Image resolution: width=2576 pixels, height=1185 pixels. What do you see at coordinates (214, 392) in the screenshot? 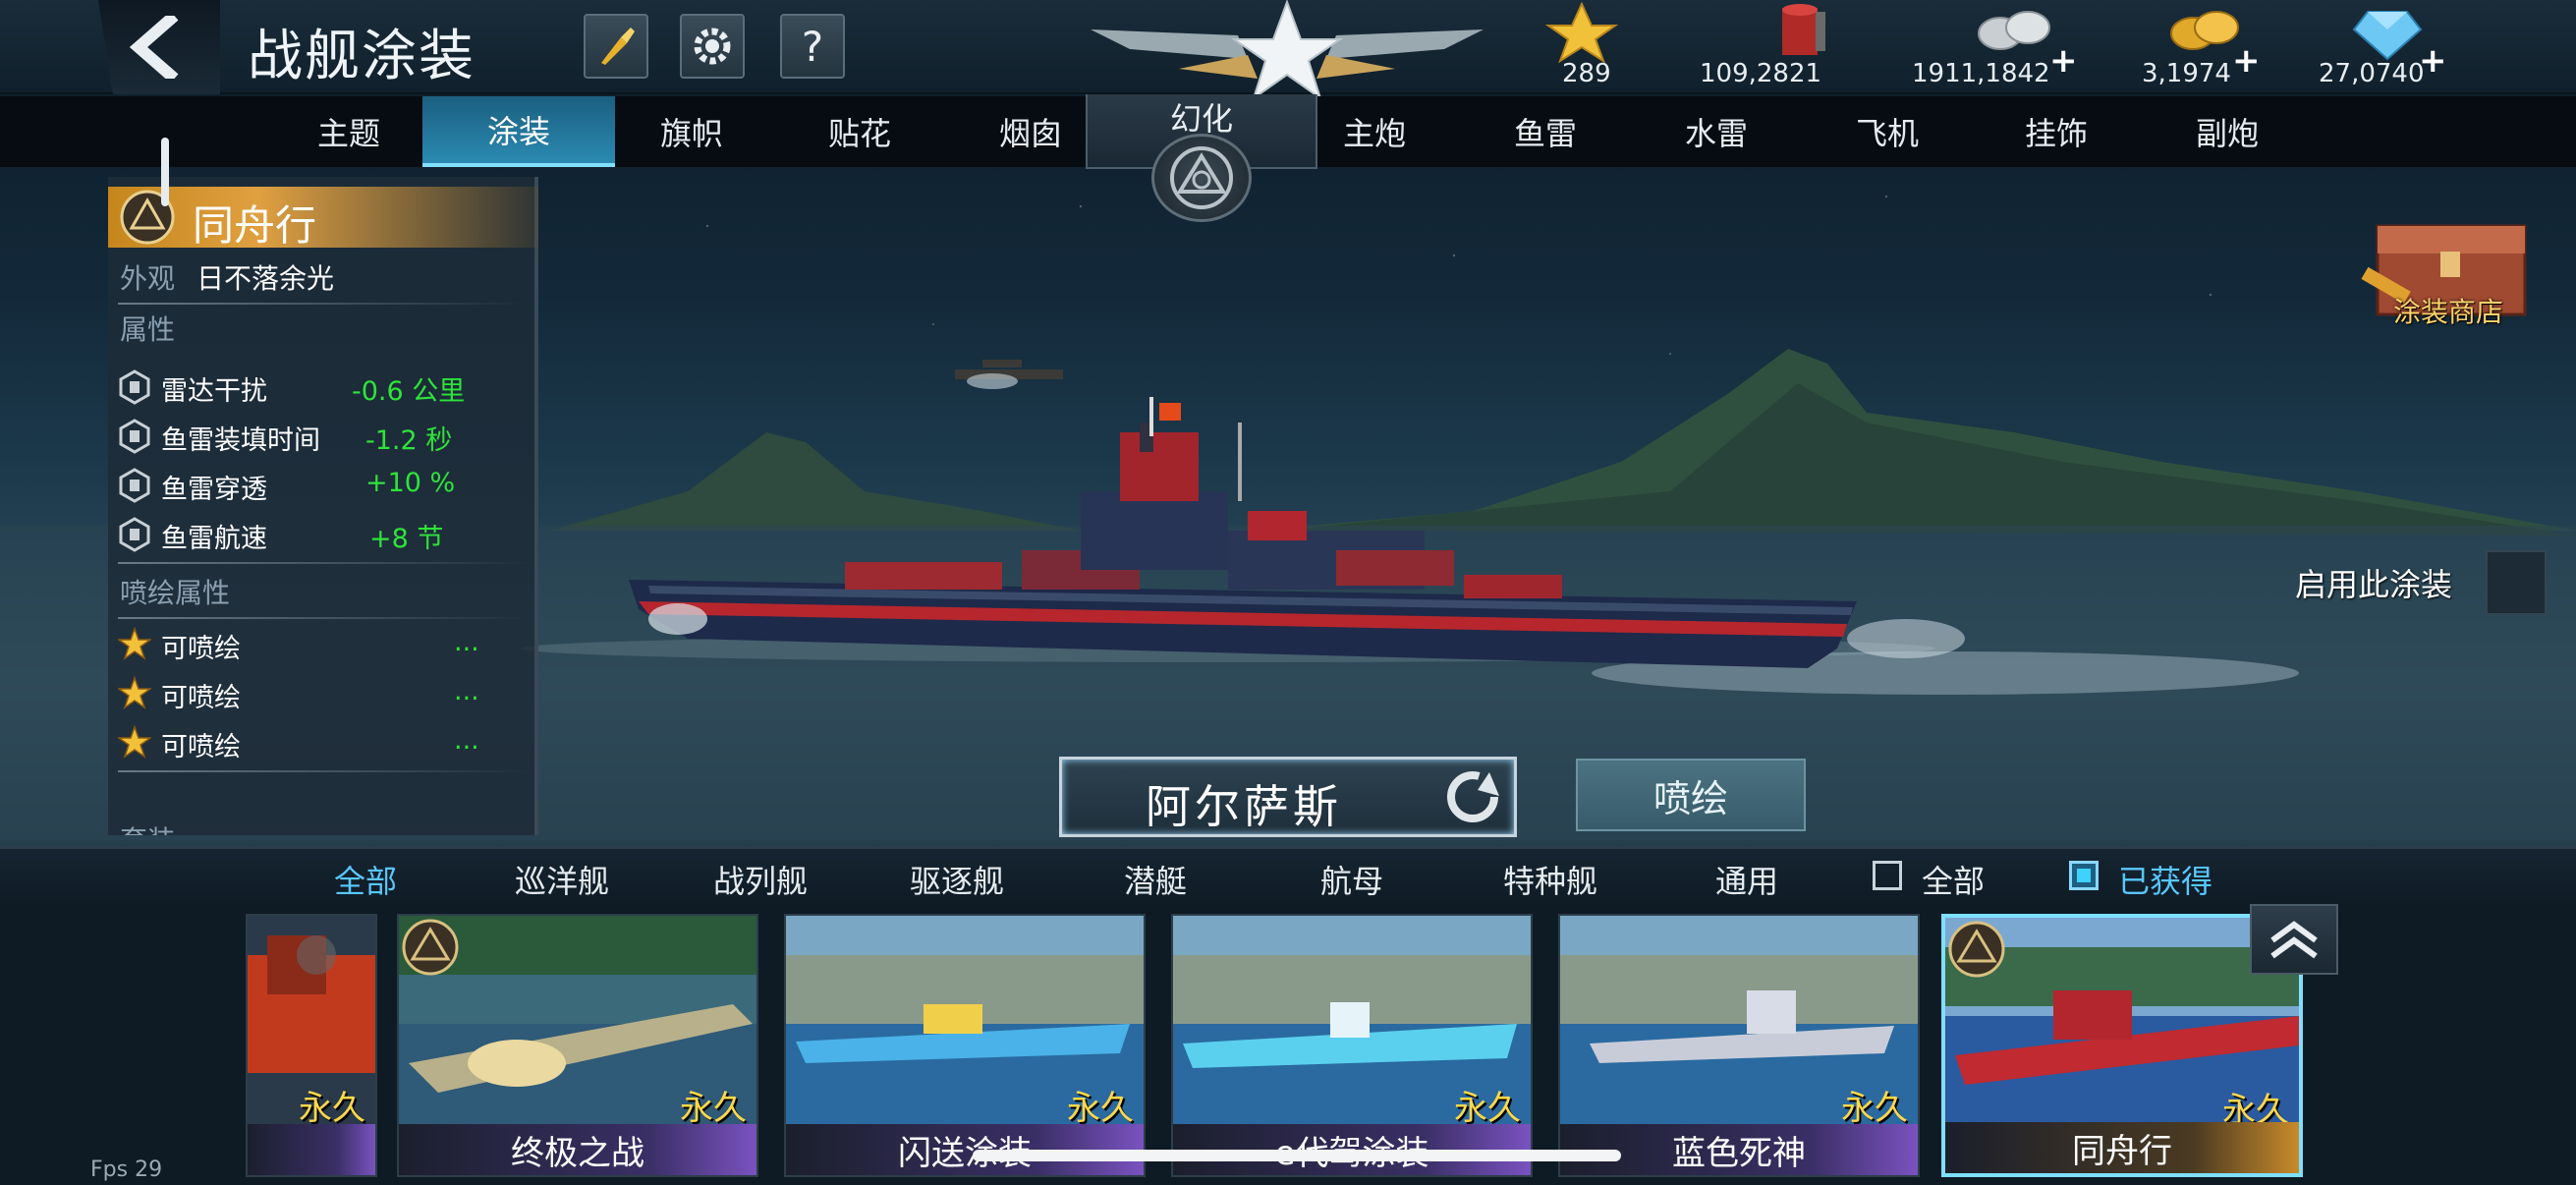
I see `attr-name: 雷达干扰` at bounding box center [214, 392].